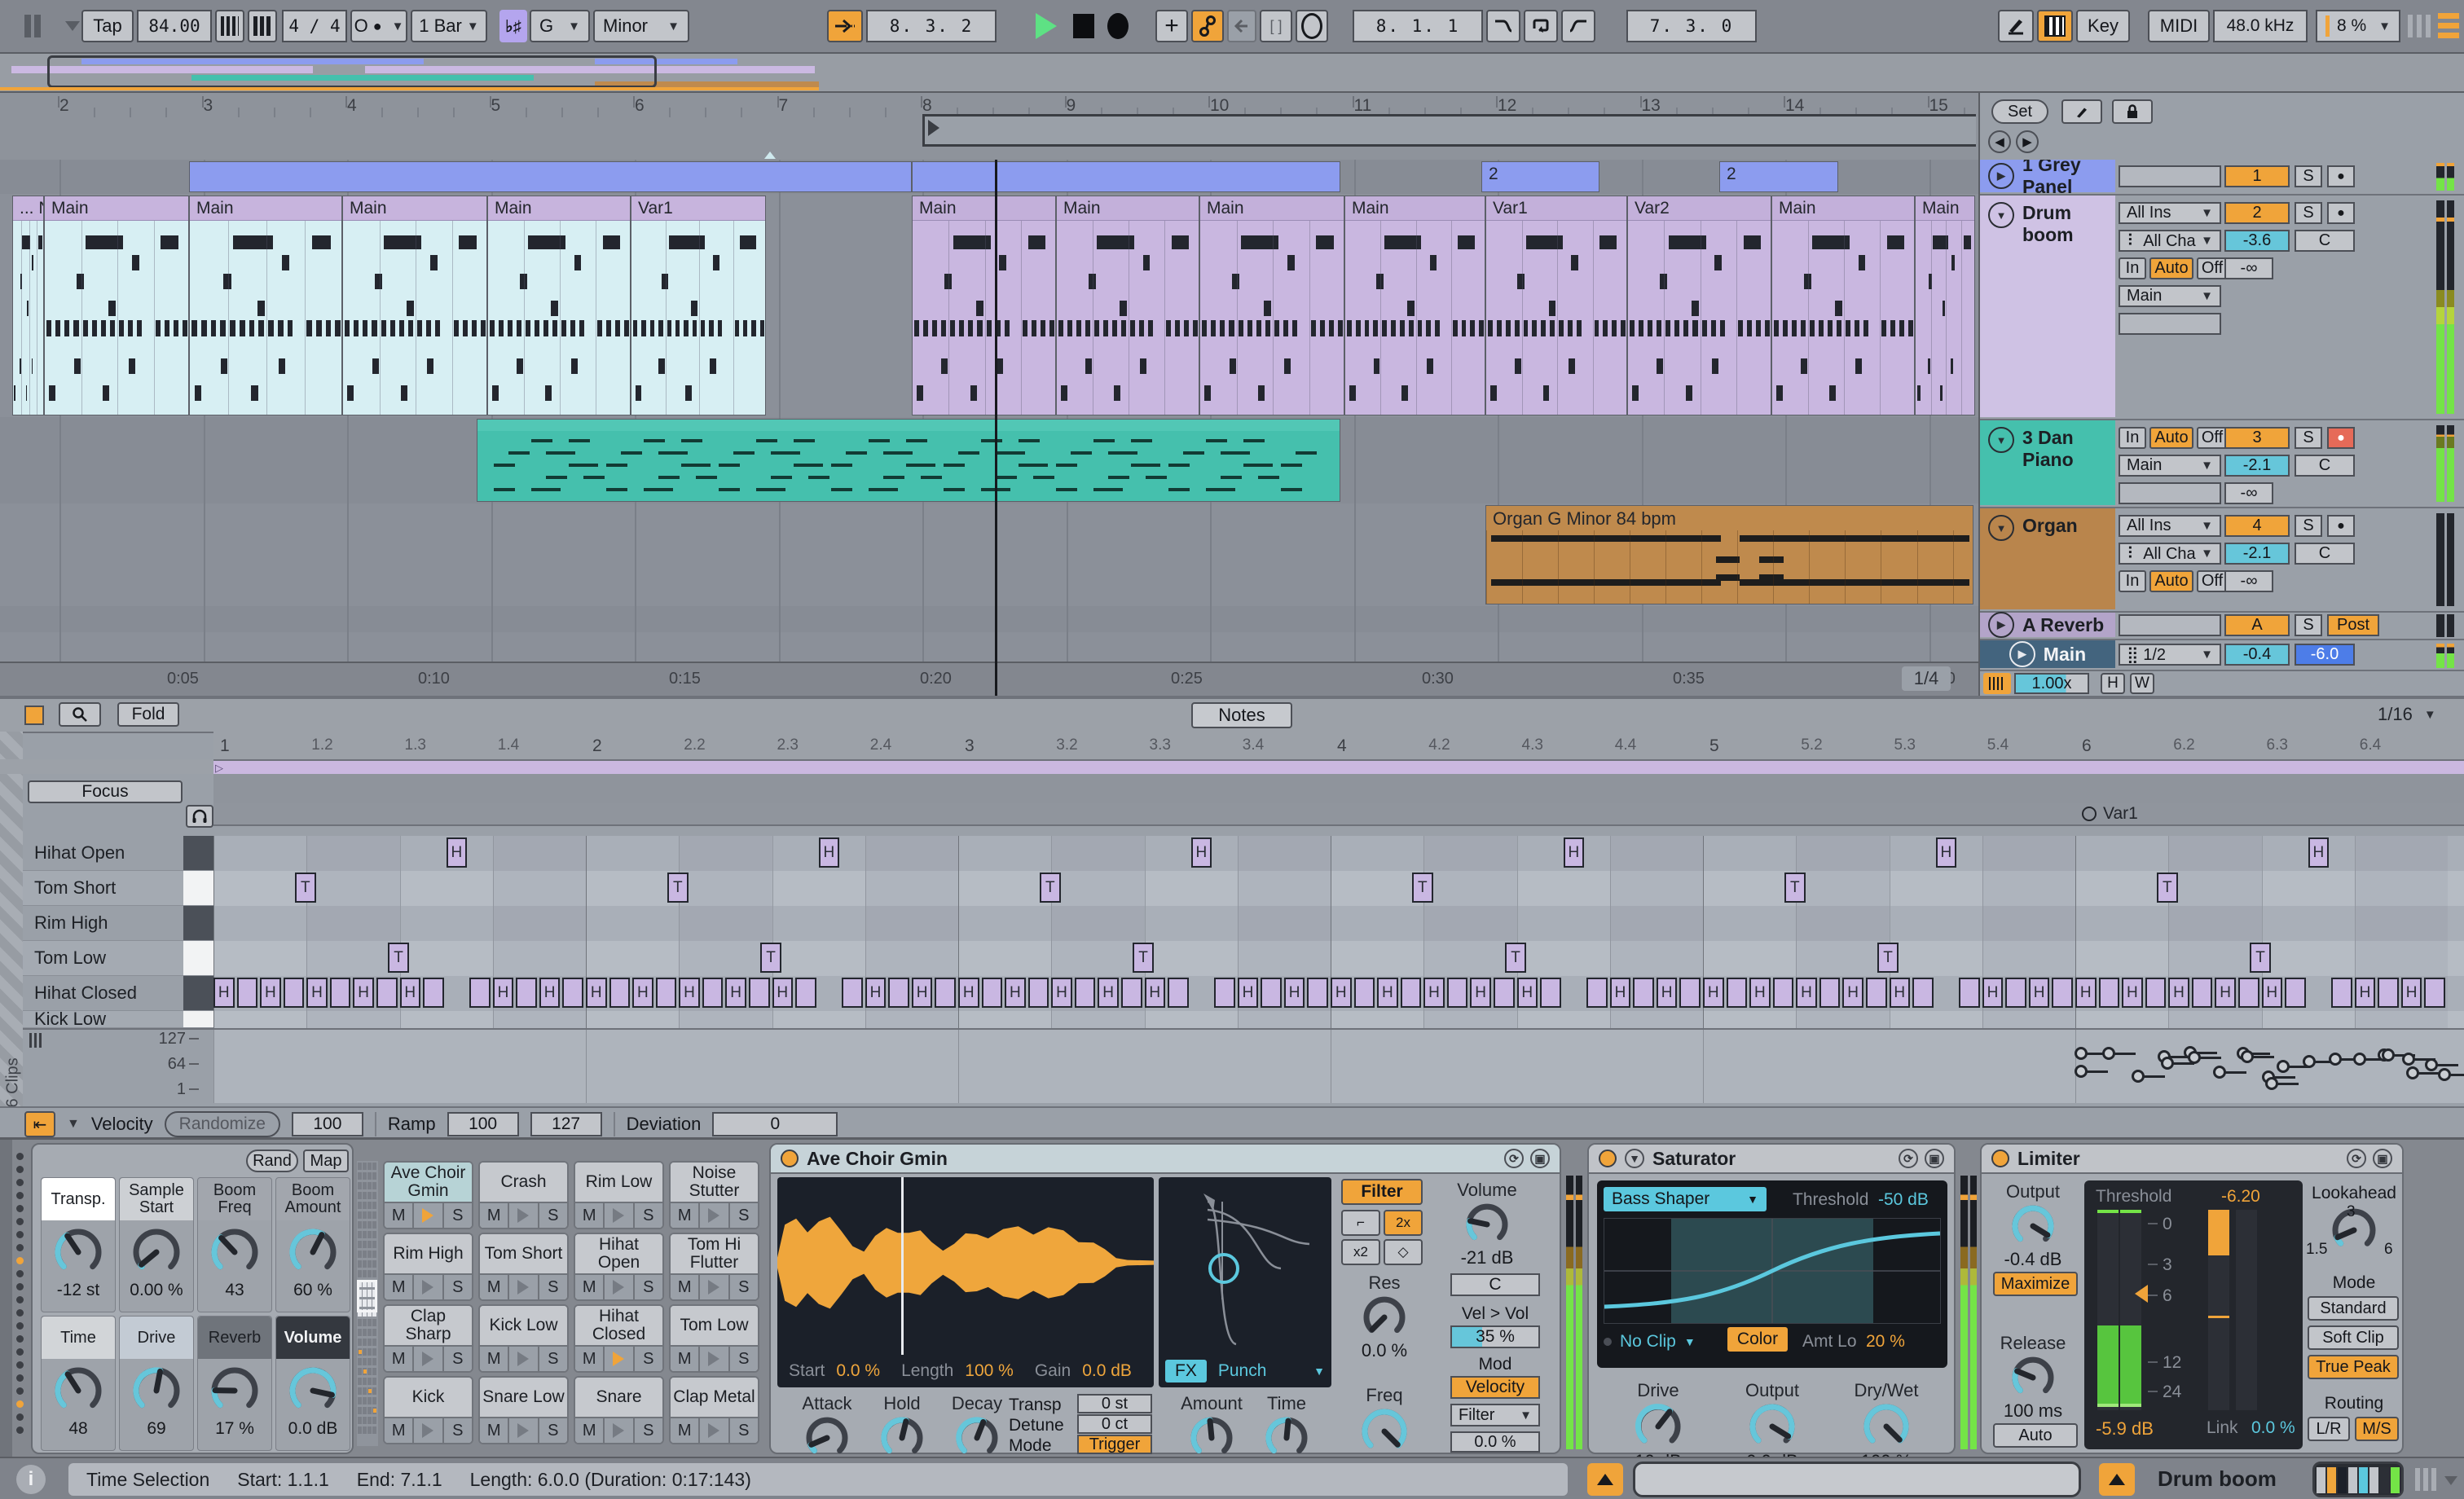 The width and height of the screenshot is (2464, 1499). I want to click on drum-pad-snare-low: Snare Low M S, so click(523, 1410).